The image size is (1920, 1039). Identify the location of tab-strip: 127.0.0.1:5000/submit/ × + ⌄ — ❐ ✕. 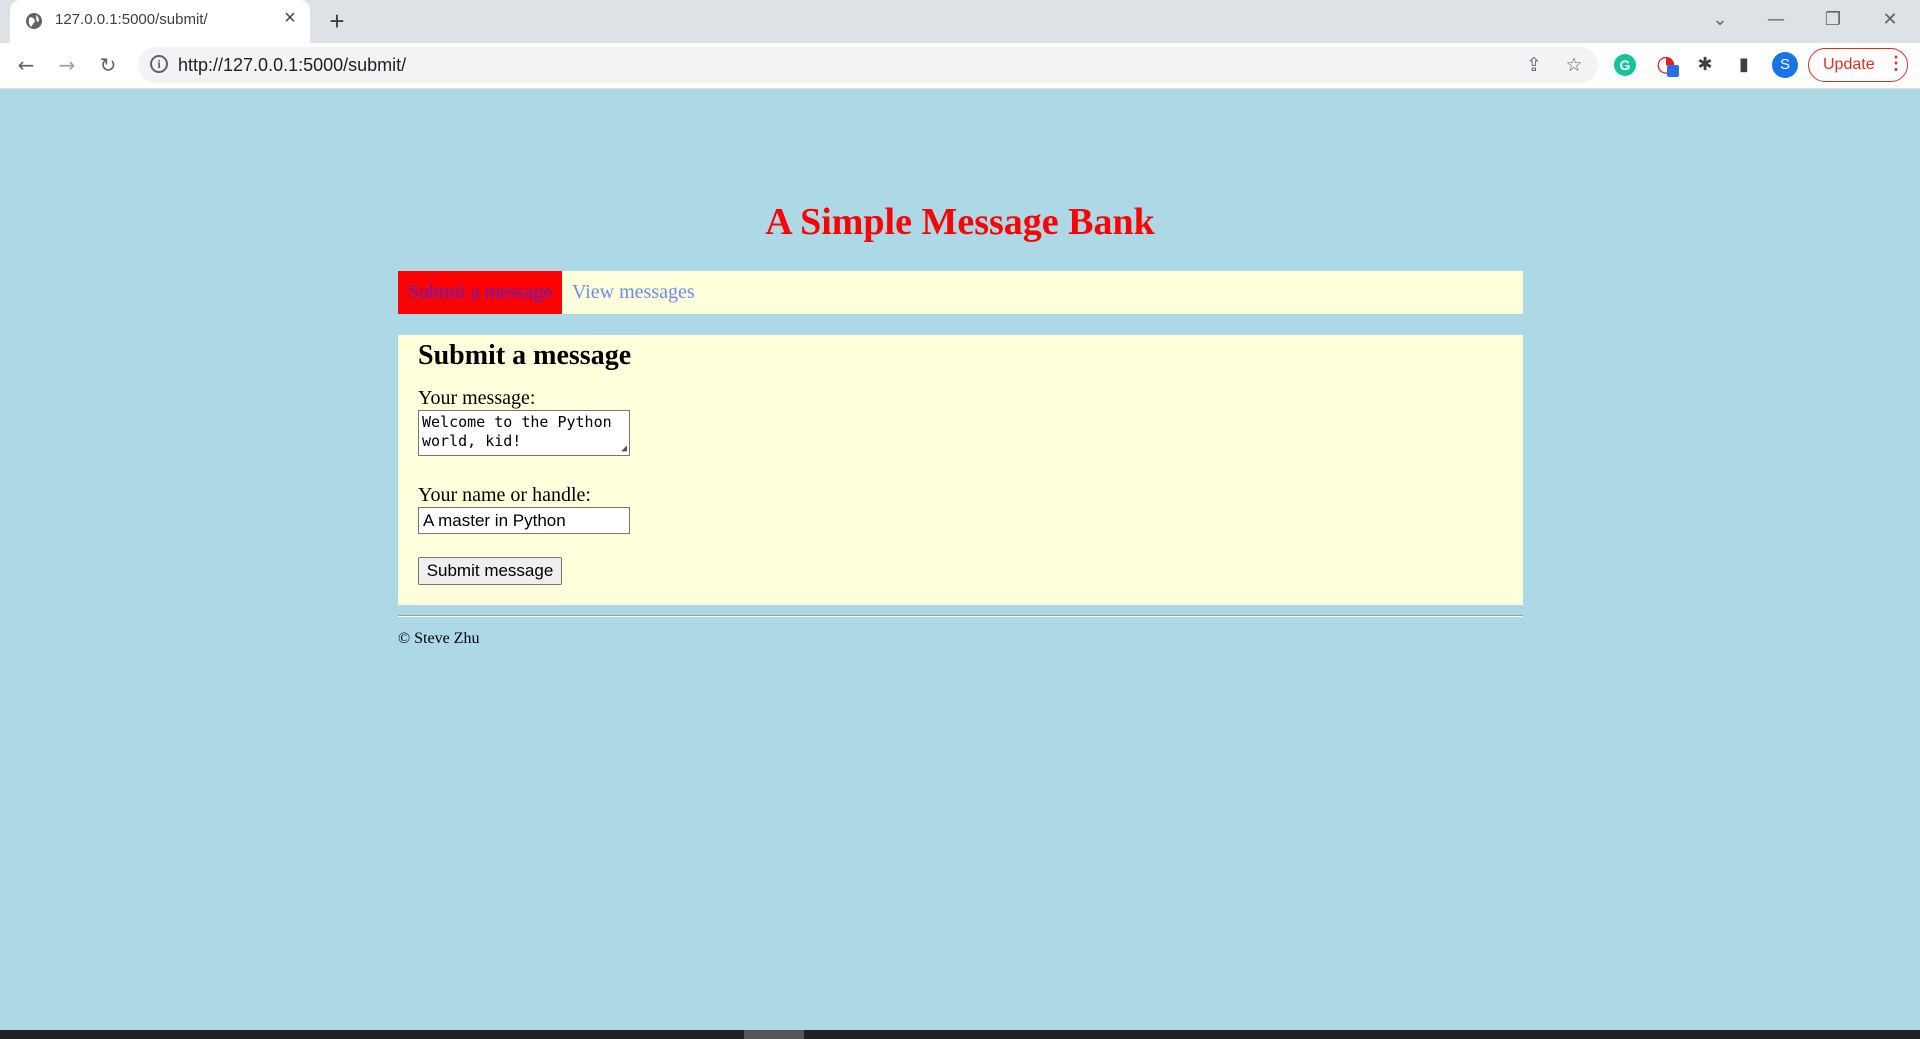
(960, 21).